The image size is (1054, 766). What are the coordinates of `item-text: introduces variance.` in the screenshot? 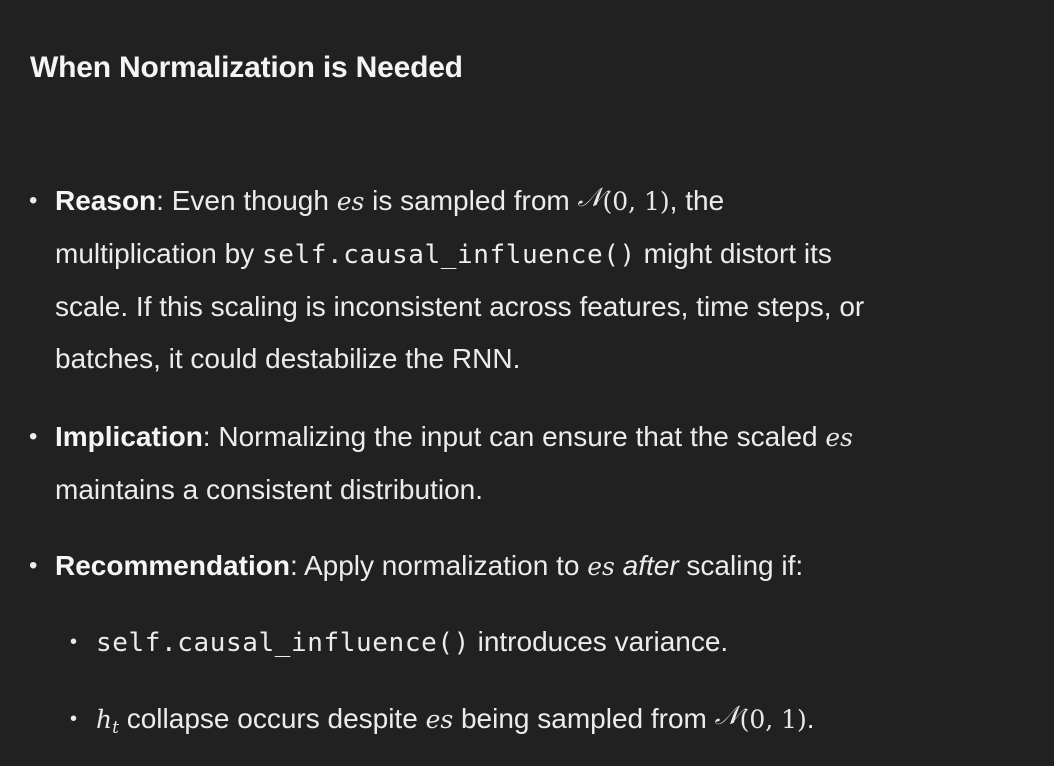 It's located at (599, 641).